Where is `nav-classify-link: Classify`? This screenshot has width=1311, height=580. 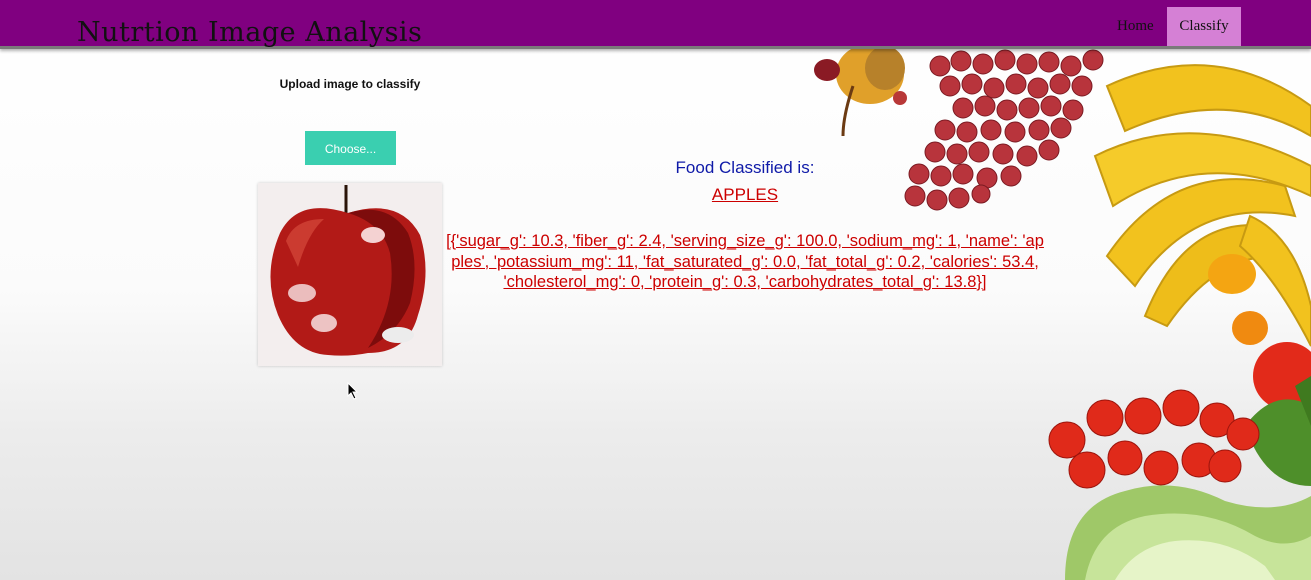
nav-classify-link: Classify is located at coordinates (1204, 26).